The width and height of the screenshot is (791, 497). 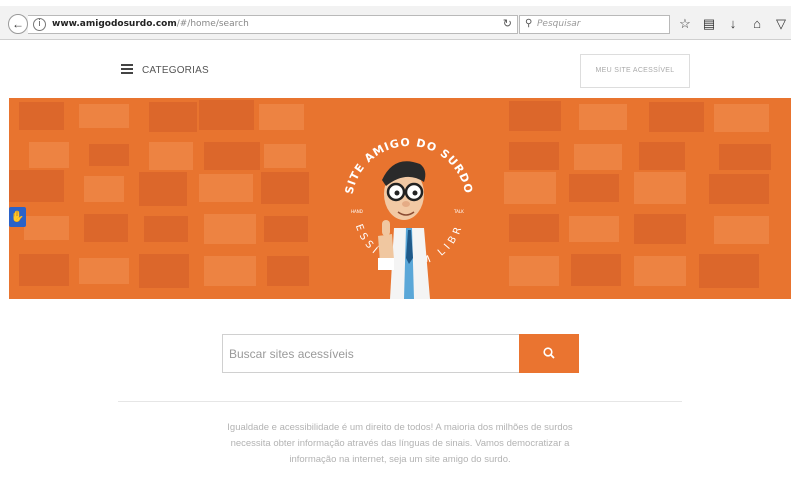 I want to click on my-accessible-site-button: MEU SITE ACESSÍVEL, so click(x=635, y=71).